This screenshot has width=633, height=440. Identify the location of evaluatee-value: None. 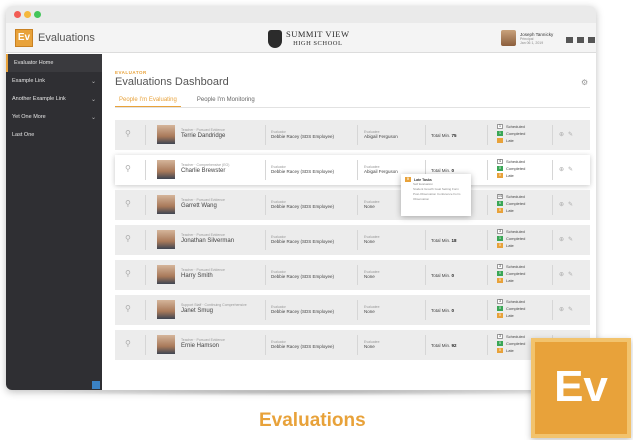
(369, 206).